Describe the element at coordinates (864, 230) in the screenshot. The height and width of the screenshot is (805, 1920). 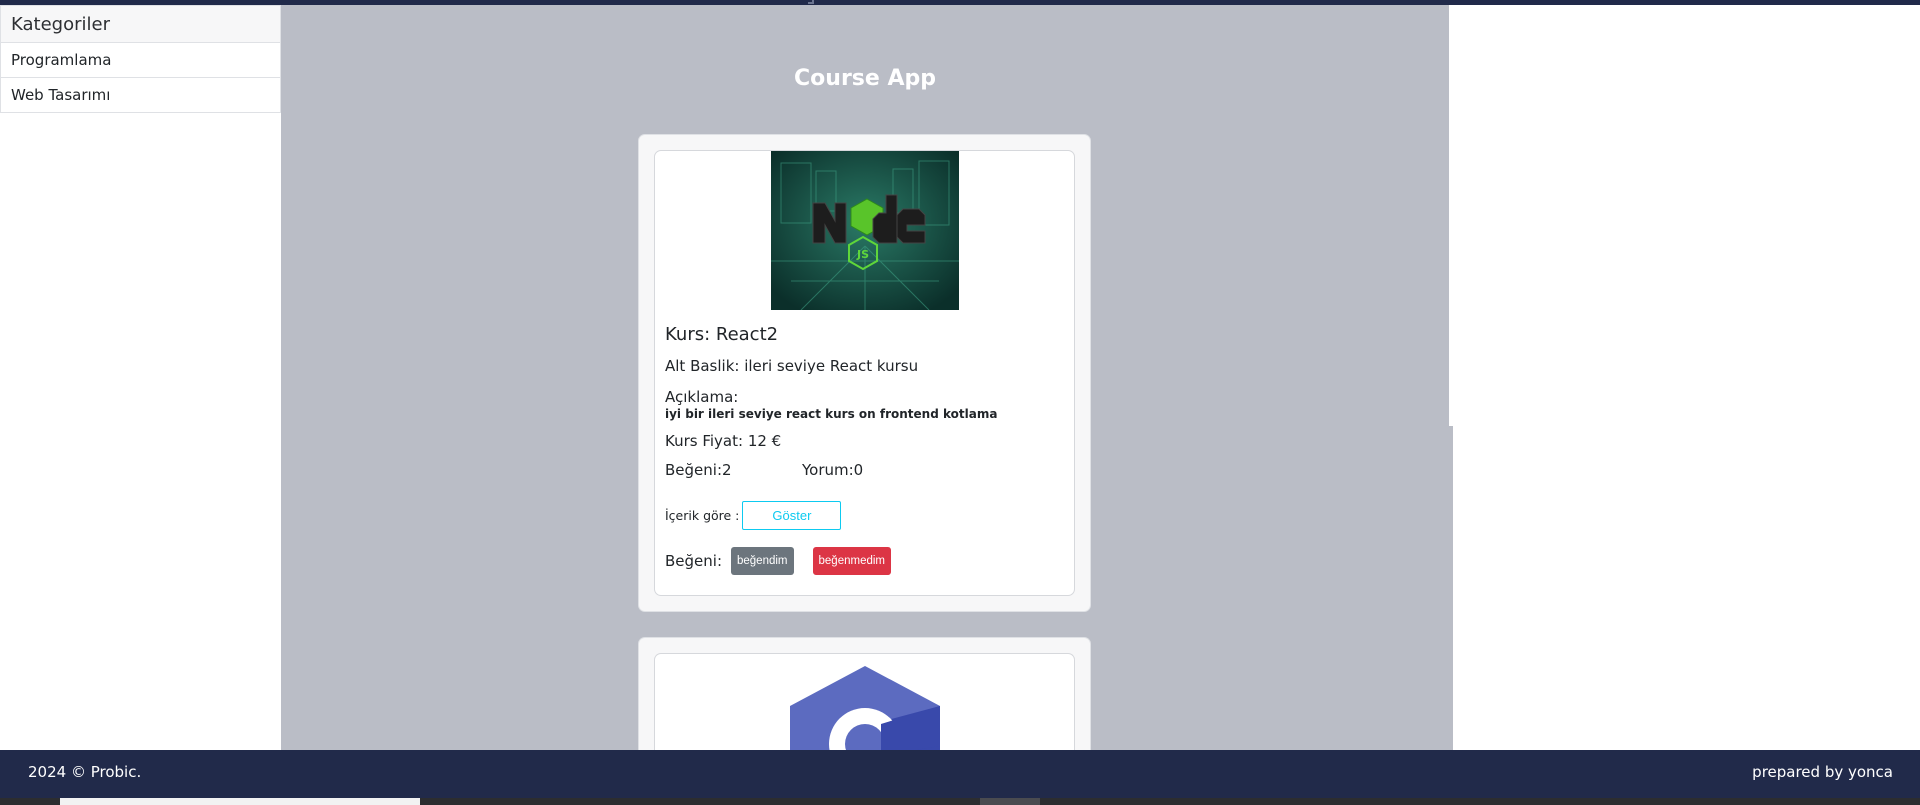
I see `nodejs-logo-image: JS` at that location.